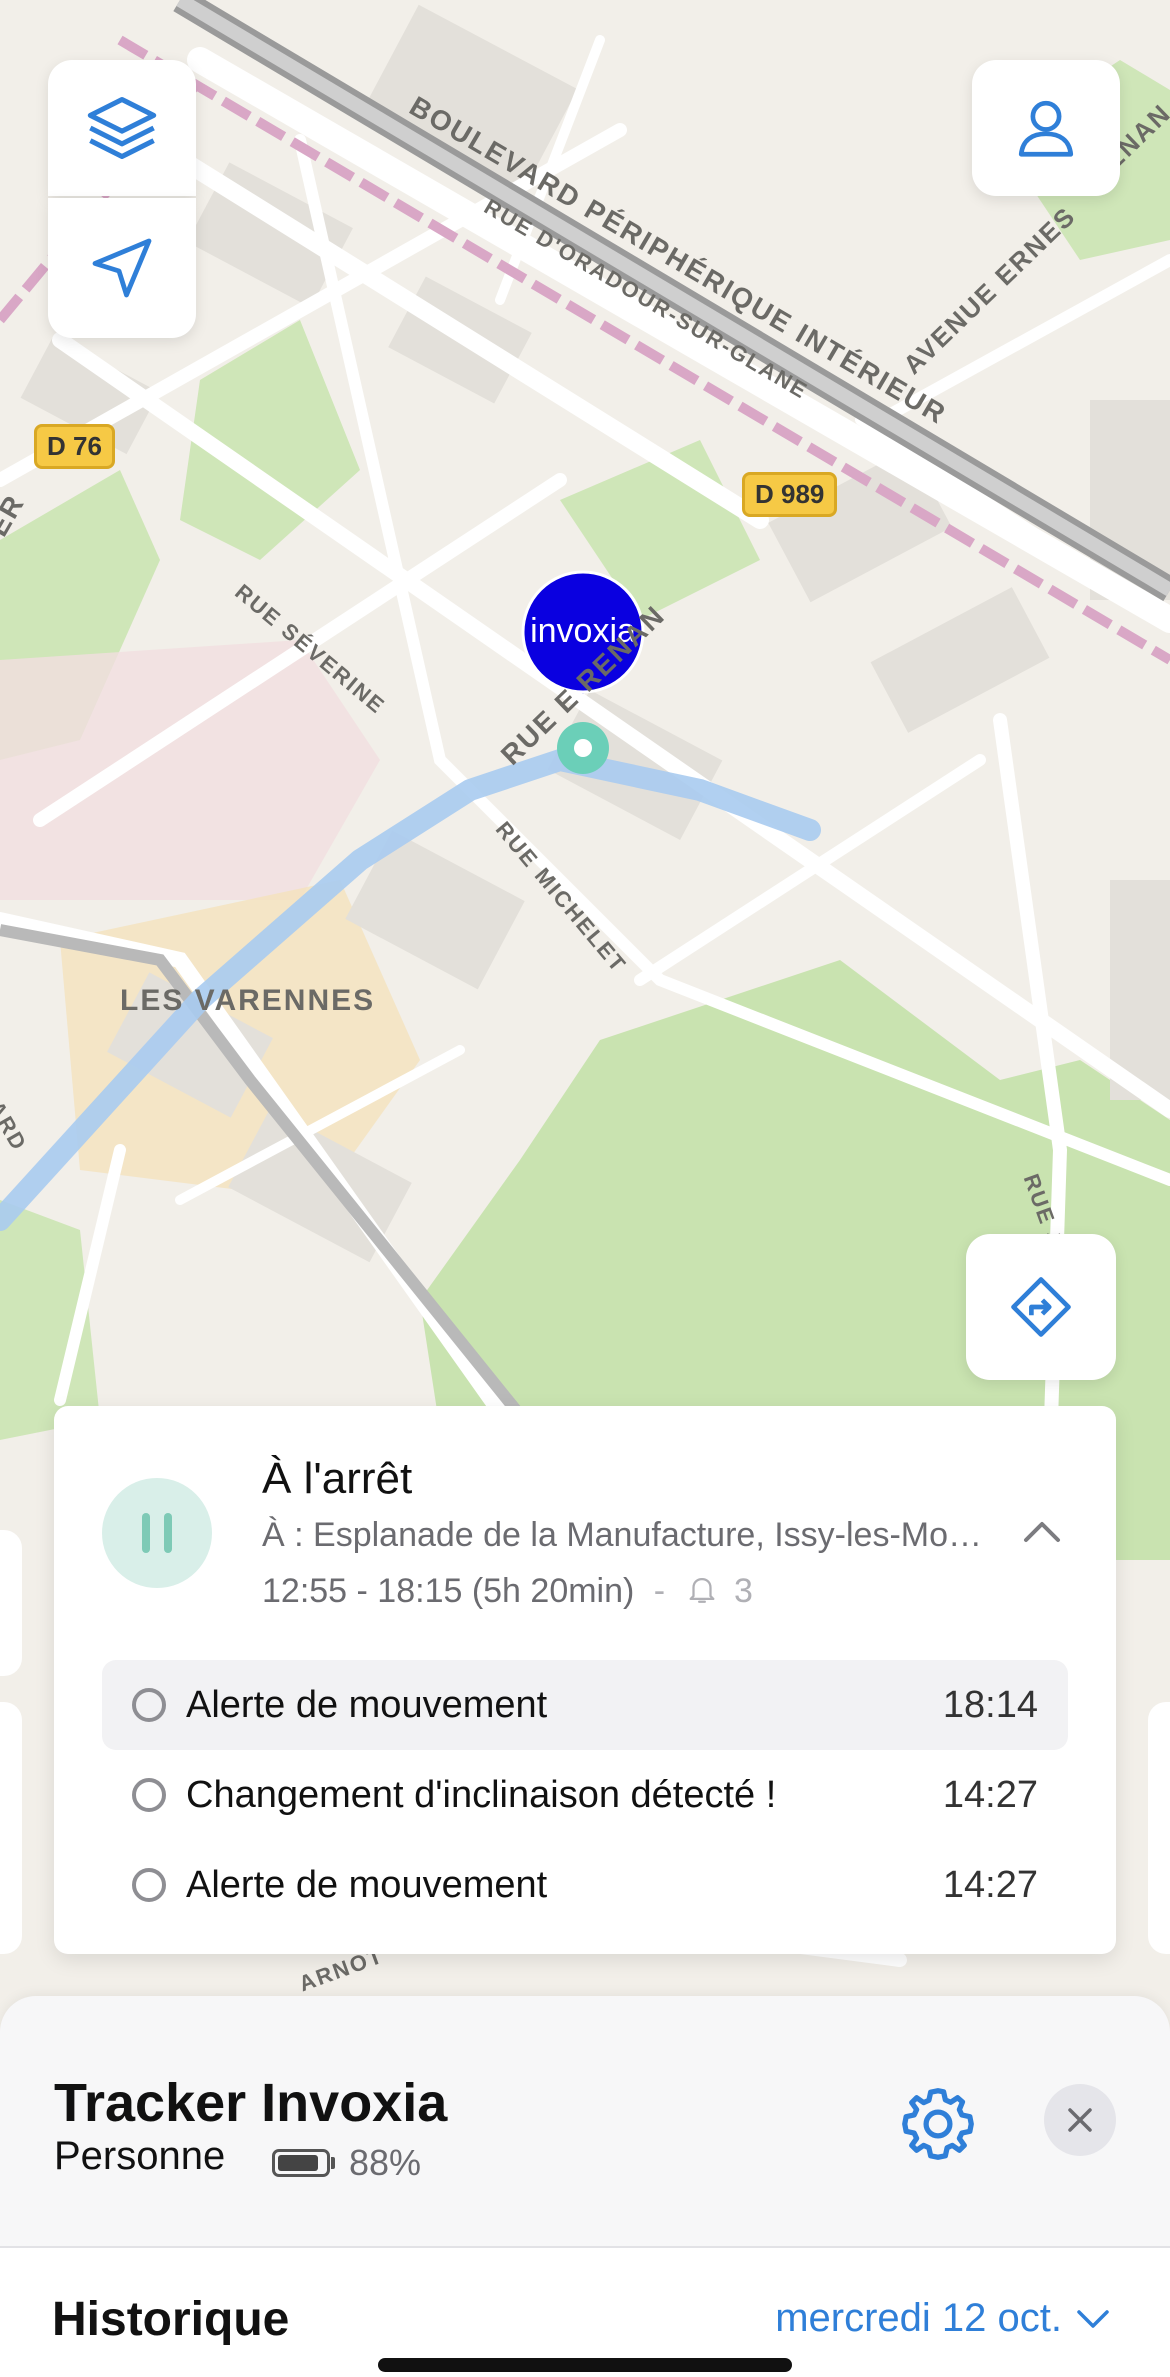  I want to click on home-indicator, so click(585, 2365).